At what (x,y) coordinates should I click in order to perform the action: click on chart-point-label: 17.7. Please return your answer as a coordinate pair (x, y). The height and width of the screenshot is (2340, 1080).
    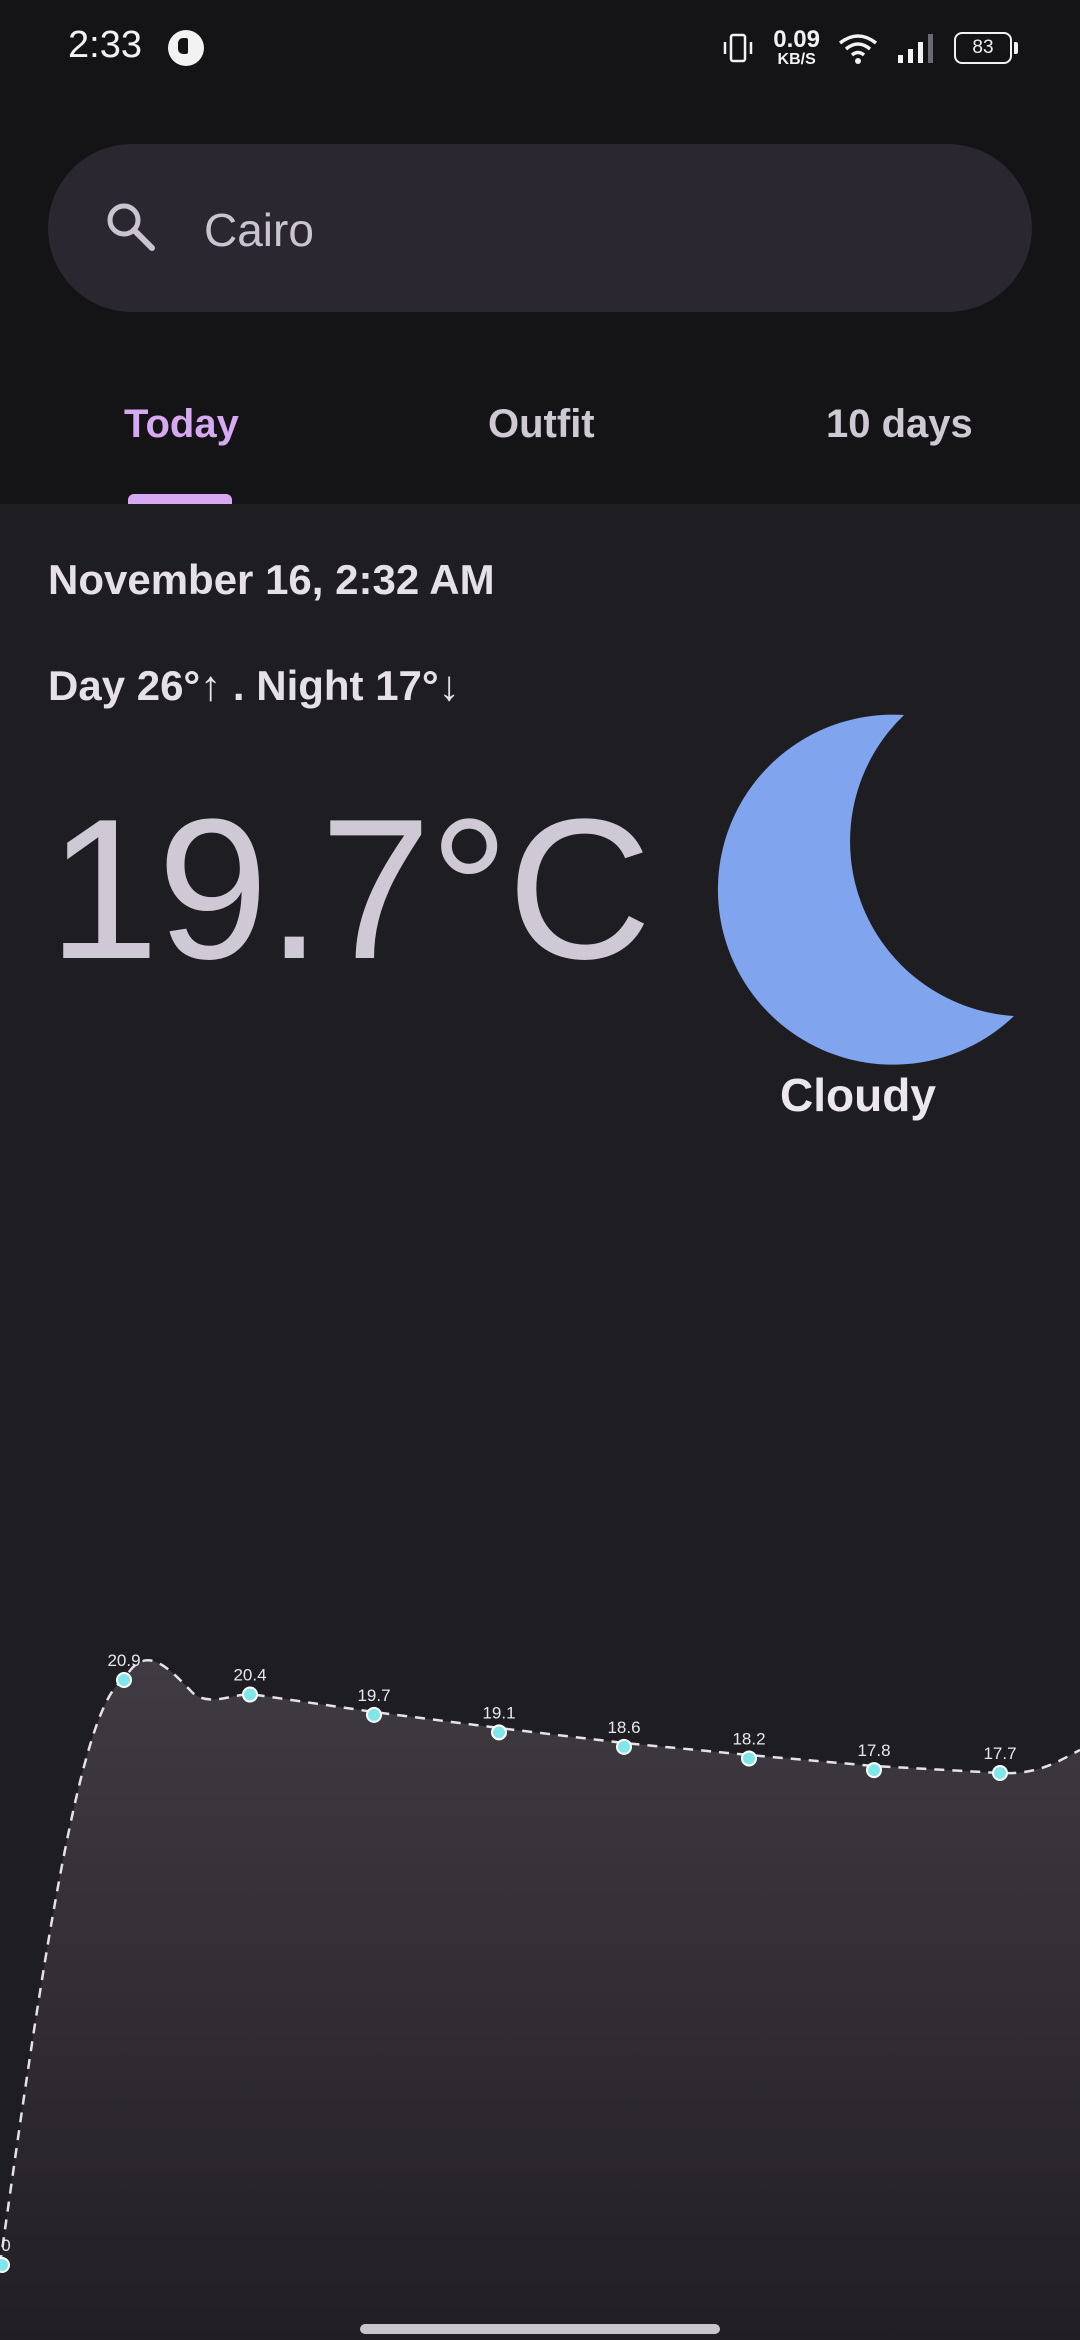
    Looking at the image, I should click on (999, 1753).